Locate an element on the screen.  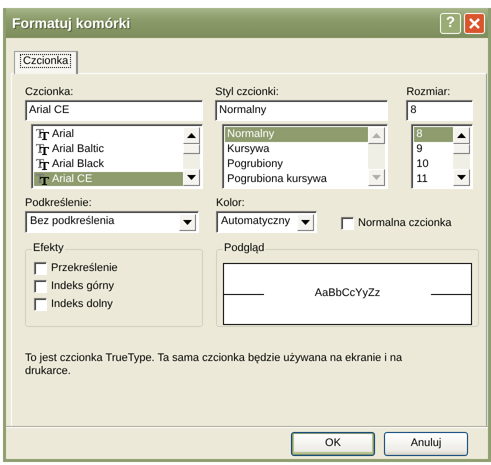
group-title: Podgląd is located at coordinates (244, 249).